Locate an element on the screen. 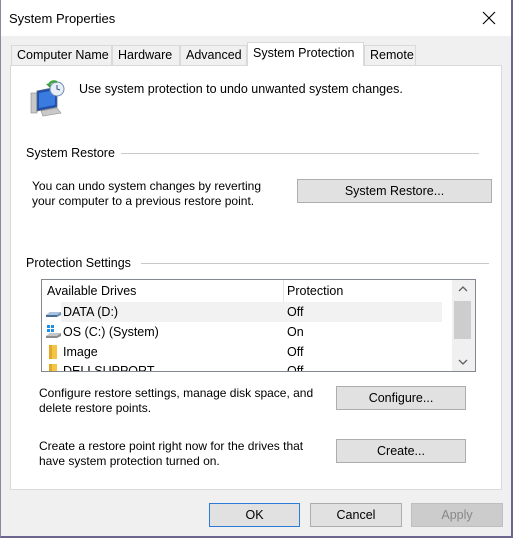  protection-settings-group-label: Protection Settings is located at coordinates (81, 263).